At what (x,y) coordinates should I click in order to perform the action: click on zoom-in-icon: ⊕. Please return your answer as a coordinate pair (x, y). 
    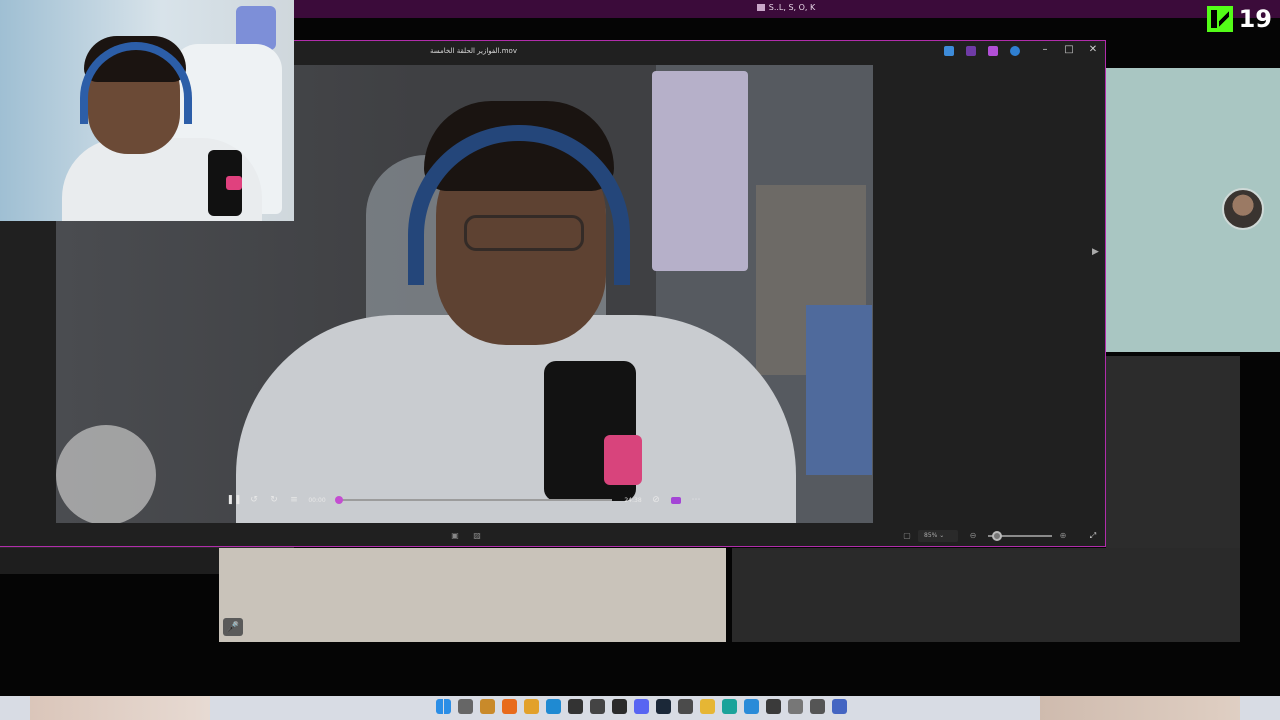
    Looking at the image, I should click on (1063, 536).